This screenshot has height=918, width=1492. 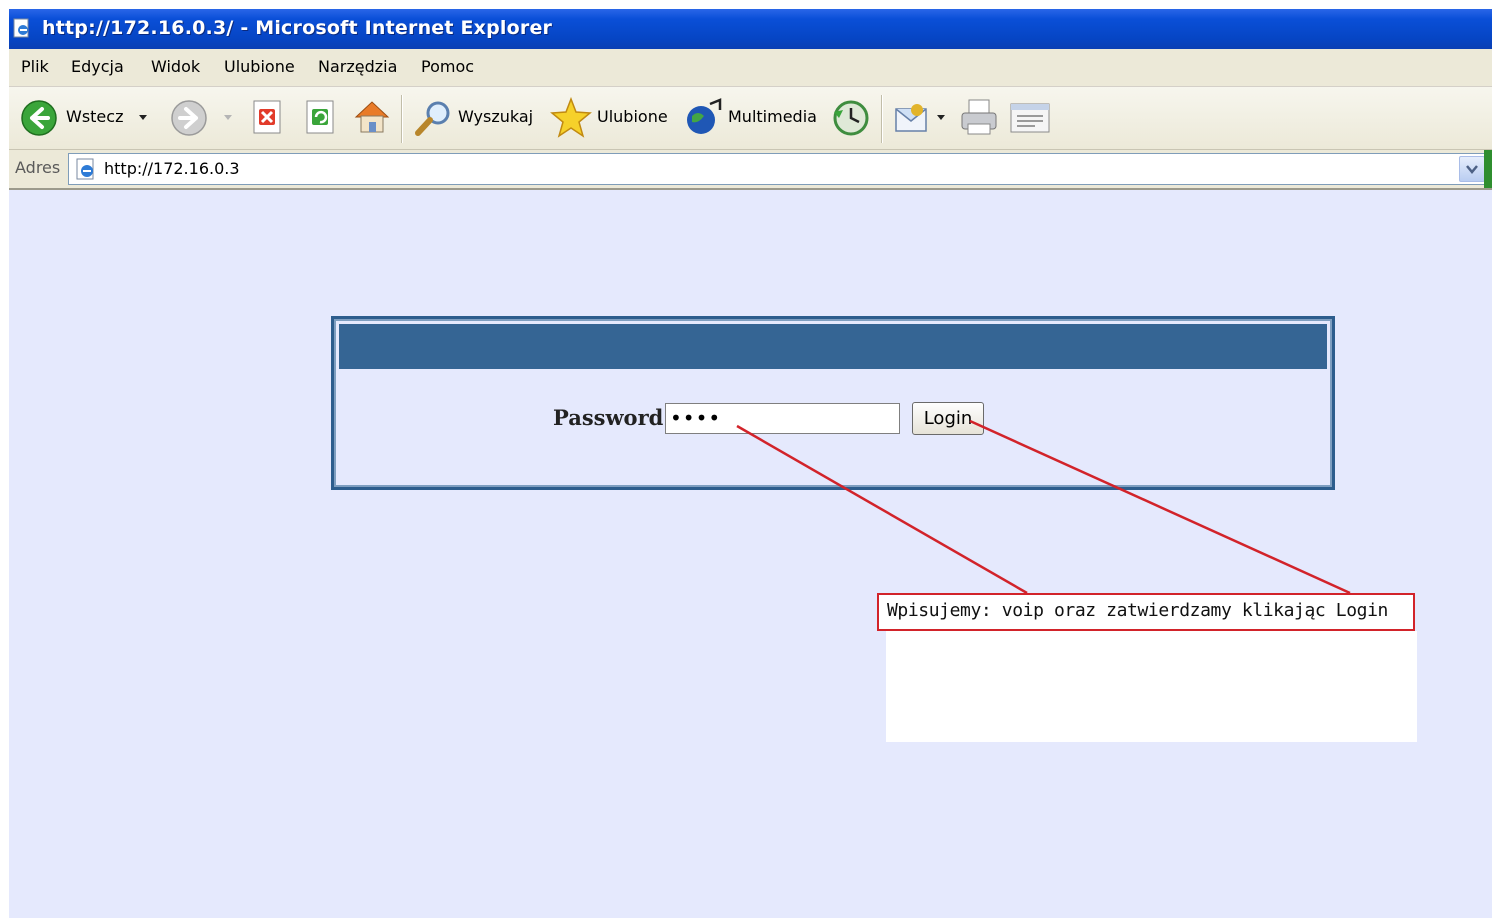 I want to click on login-panel: Password •••• Login, so click(x=833, y=403).